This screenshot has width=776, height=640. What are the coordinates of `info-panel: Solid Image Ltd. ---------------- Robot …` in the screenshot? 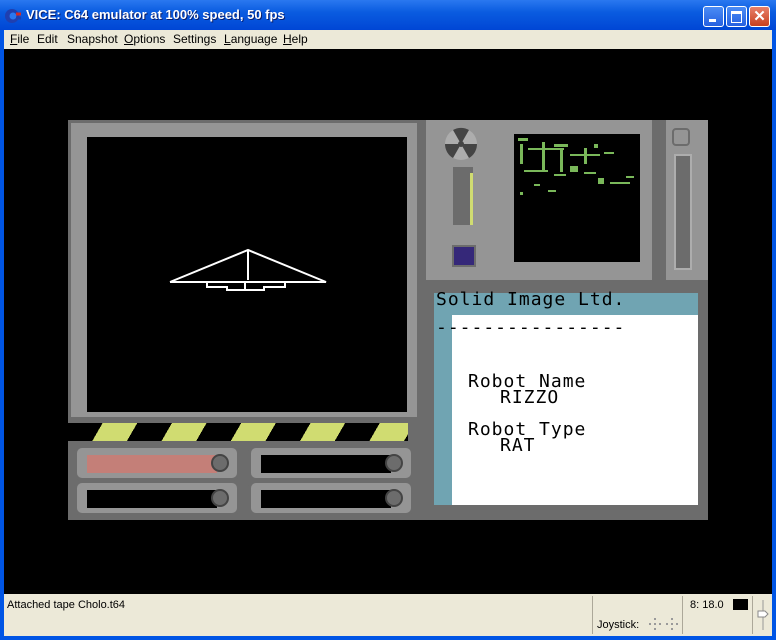 It's located at (566, 402).